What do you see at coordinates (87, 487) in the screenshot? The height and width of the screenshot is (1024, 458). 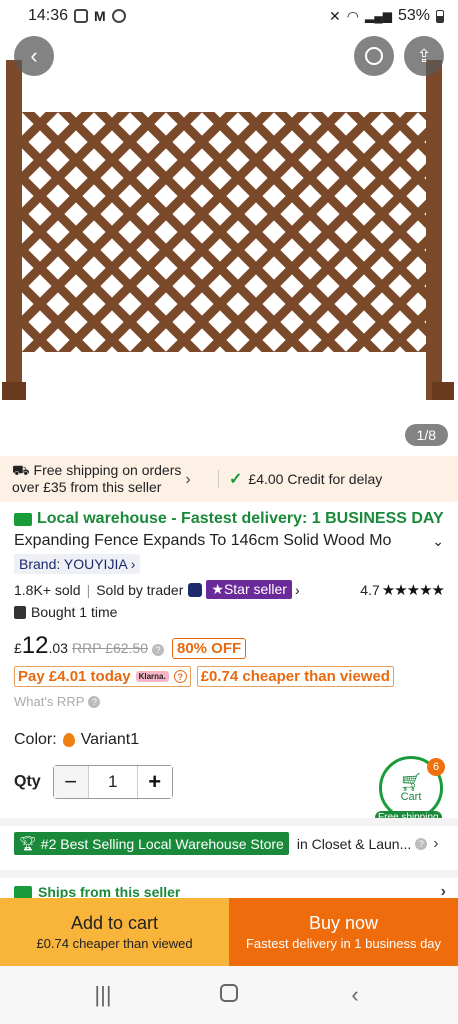 I see `free-shipping-line2: over £35 from this seller` at bounding box center [87, 487].